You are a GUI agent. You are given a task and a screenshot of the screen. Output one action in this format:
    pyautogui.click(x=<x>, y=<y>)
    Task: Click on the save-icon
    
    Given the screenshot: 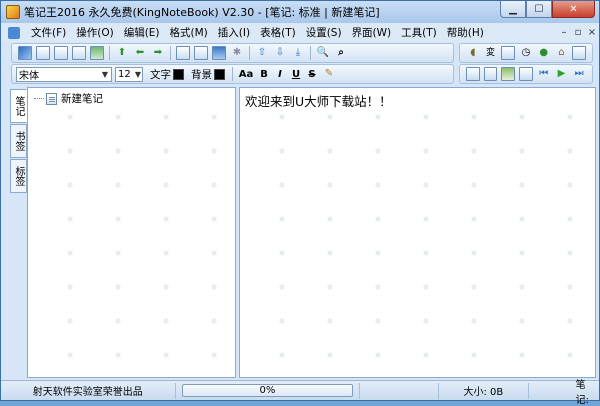 What is the action you would take?
    pyautogui.click(x=219, y=53)
    